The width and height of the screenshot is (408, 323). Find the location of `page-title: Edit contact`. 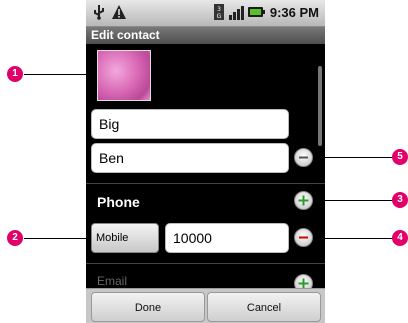

page-title: Edit contact is located at coordinates (205, 35).